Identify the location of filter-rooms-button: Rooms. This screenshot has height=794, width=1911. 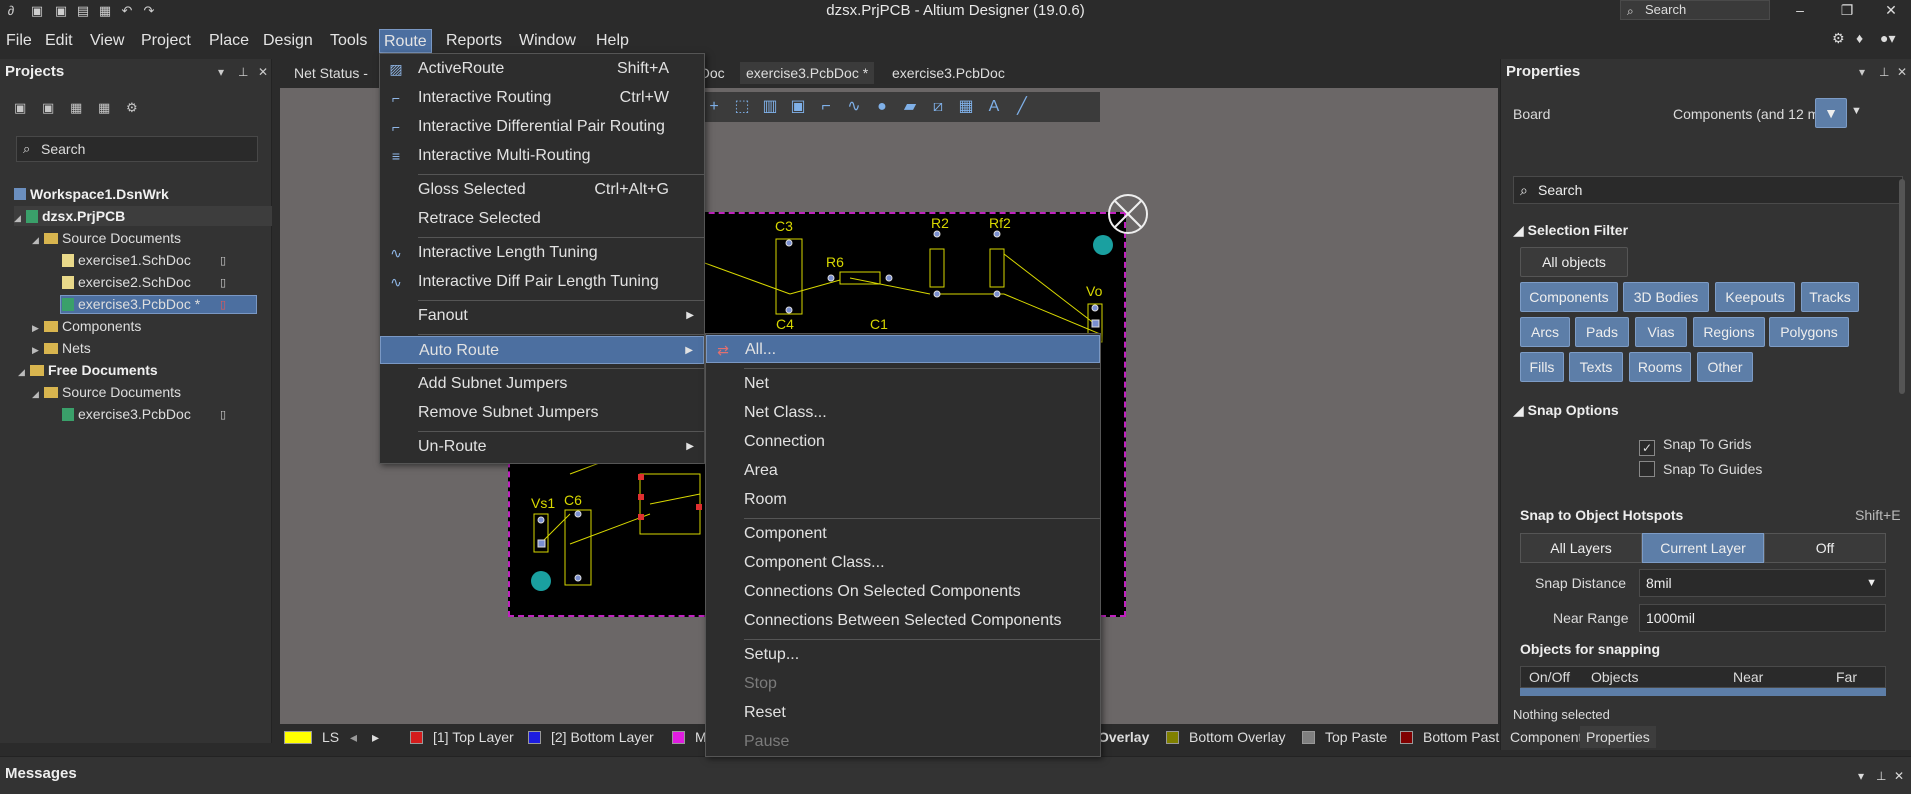
(1660, 367).